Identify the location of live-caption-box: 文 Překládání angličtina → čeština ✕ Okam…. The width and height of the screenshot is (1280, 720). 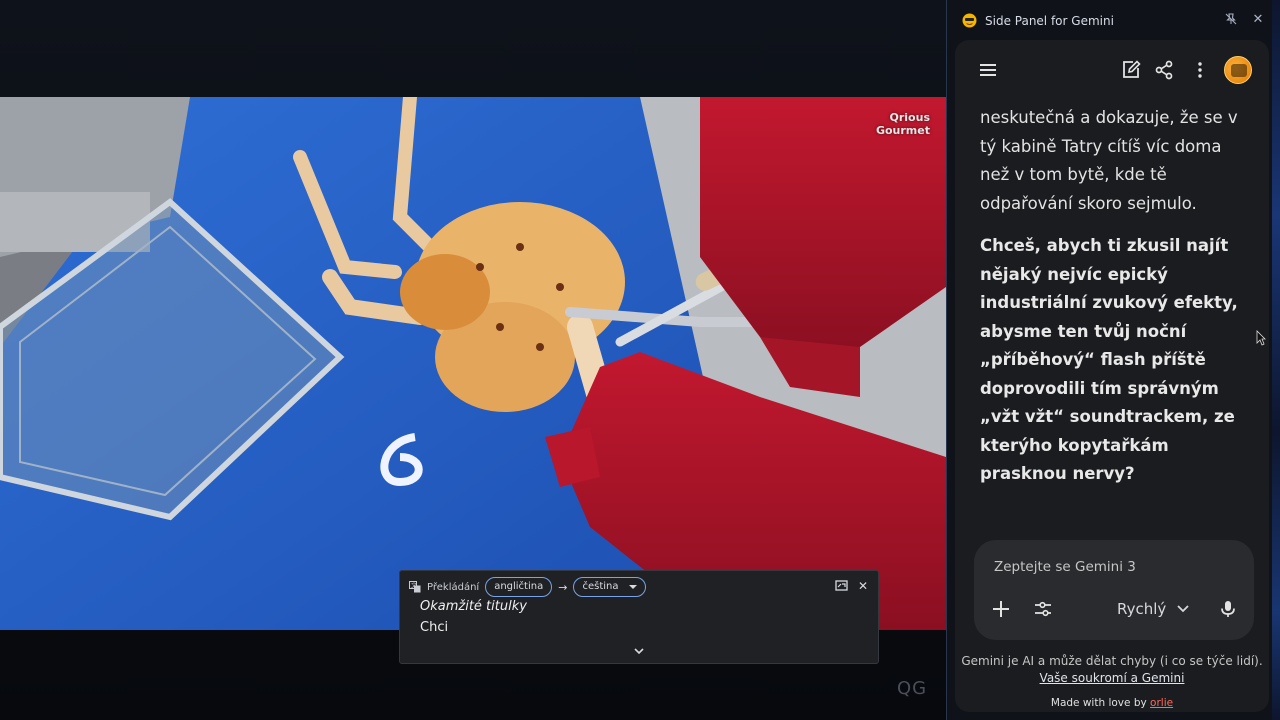
(639, 617).